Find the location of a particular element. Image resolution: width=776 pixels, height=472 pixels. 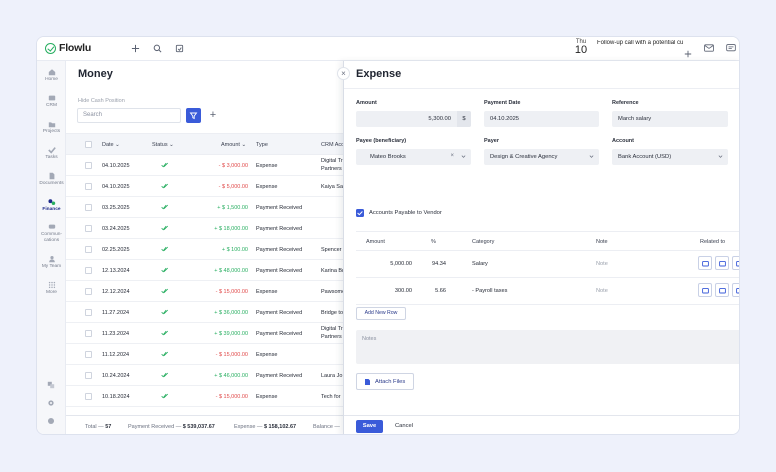

chat-icon is located at coordinates (731, 48).